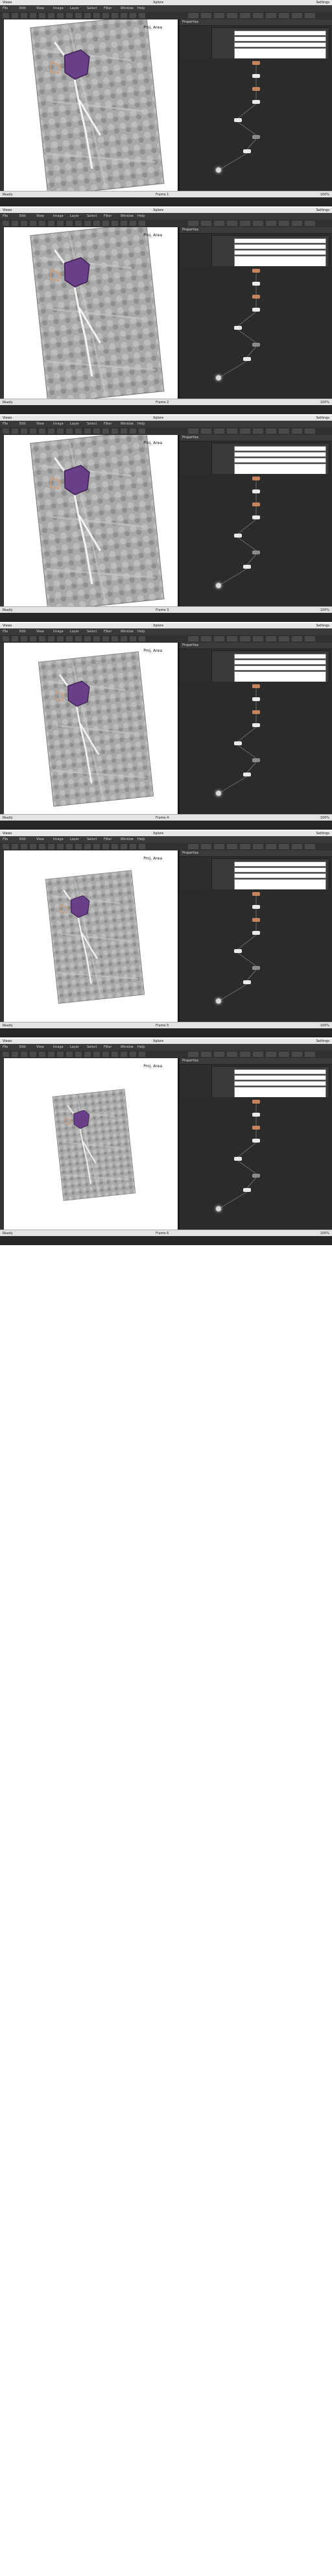  Describe the element at coordinates (7, 833) in the screenshot. I see `title-left: Views` at that location.